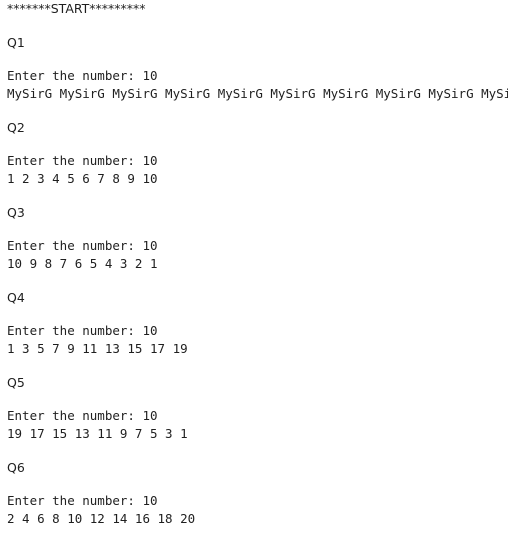 The height and width of the screenshot is (534, 508). I want to click on input-prompt-q5: Enter the number: 10, so click(82, 415).